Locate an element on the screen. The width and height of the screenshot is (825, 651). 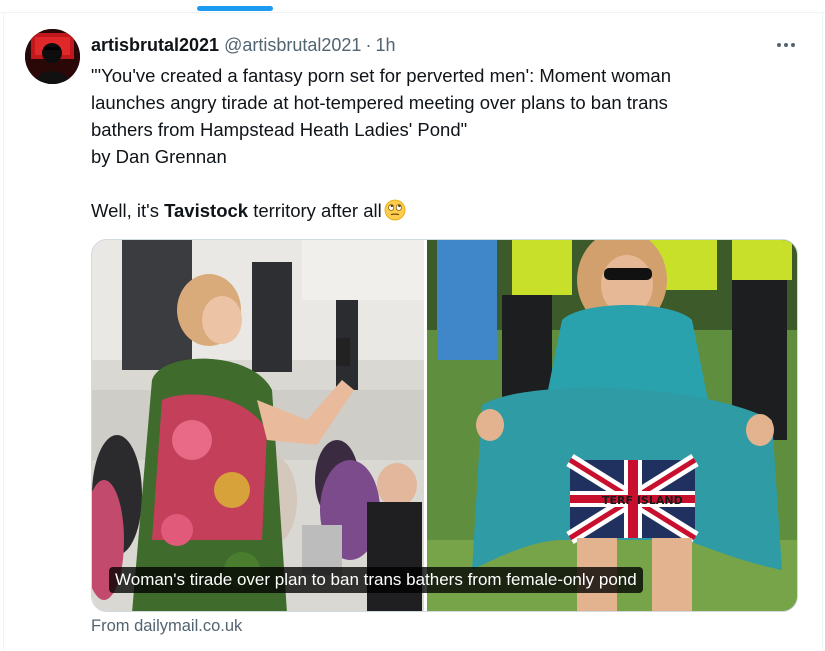
avatar-image is located at coordinates (52, 56).